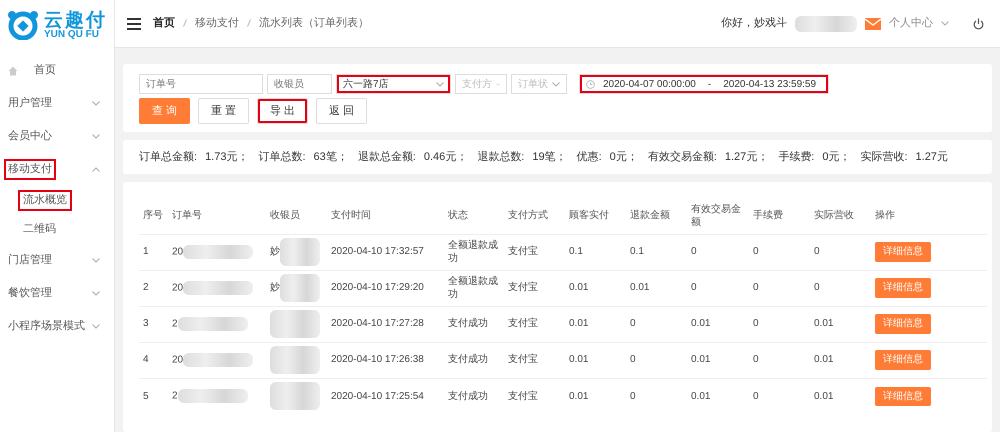  Describe the element at coordinates (46, 326) in the screenshot. I see `sidebar-item: 小程序场景模式` at that location.